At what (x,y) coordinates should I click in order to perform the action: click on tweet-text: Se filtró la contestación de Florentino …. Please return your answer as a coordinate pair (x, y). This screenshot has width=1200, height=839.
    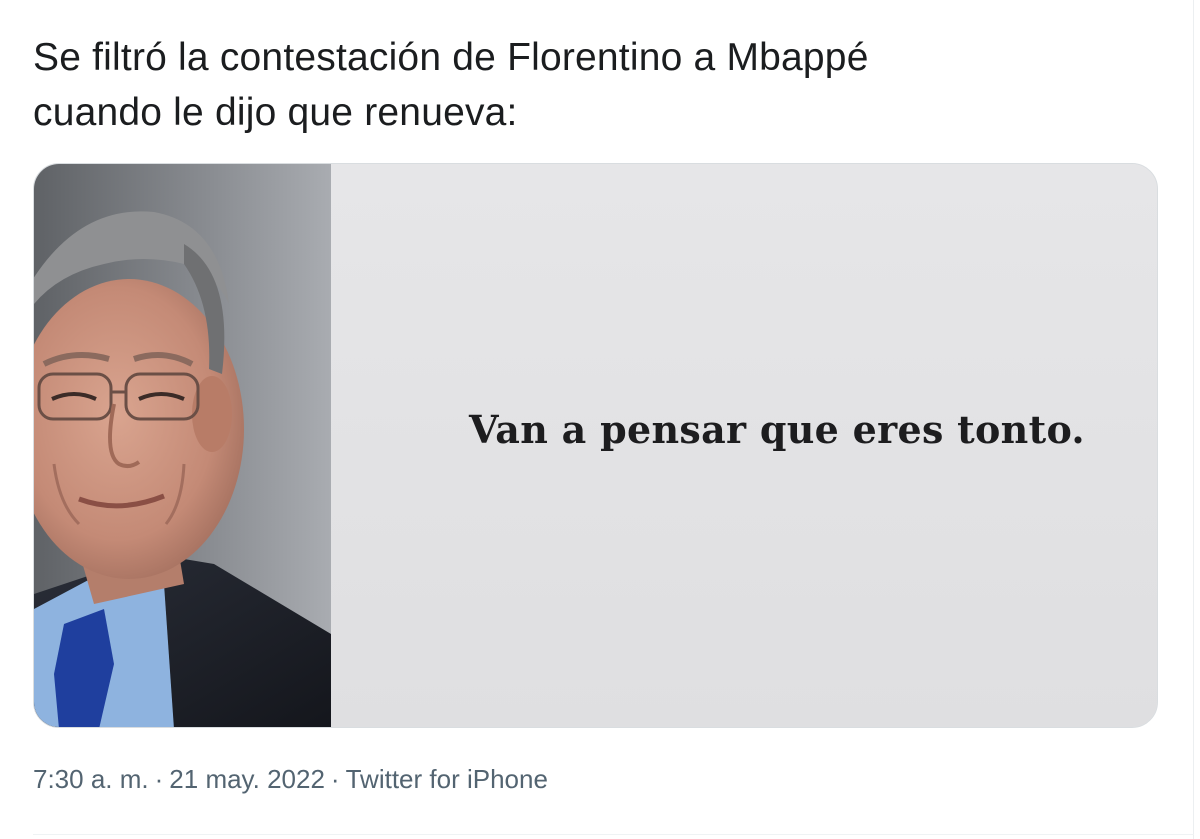
    Looking at the image, I should click on (583, 85).